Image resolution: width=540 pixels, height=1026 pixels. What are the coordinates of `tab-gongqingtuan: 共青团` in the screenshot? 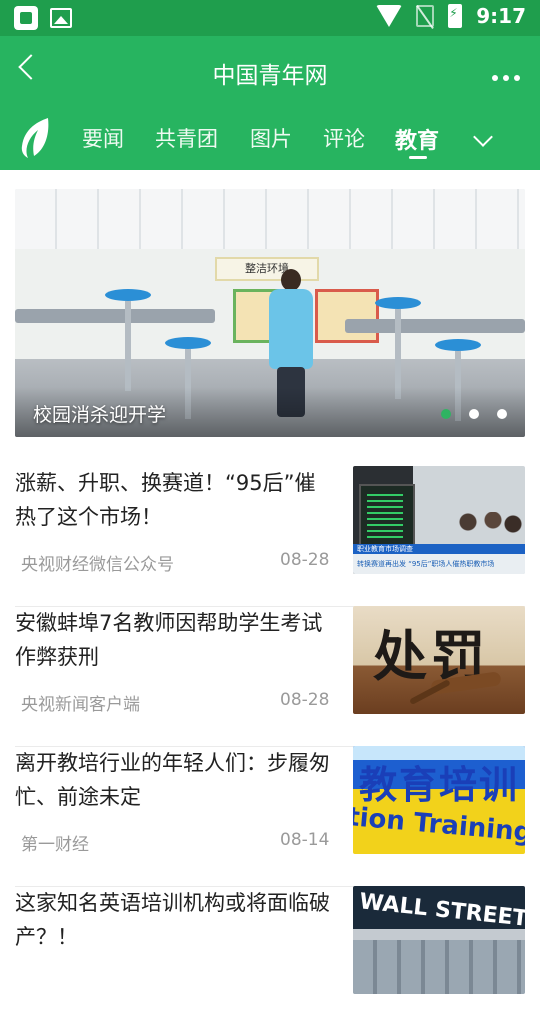 It's located at (186, 138).